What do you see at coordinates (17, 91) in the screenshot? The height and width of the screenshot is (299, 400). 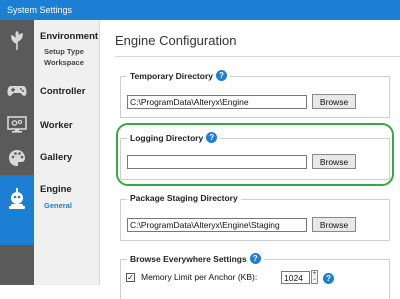 I see `gamepad-icon` at bounding box center [17, 91].